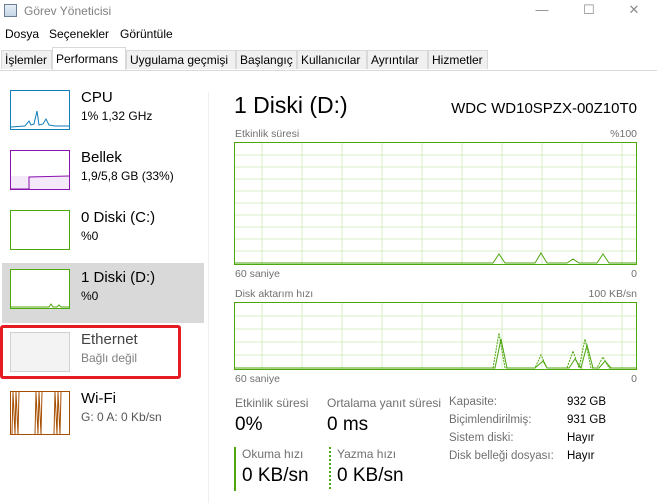 The height and width of the screenshot is (503, 657). What do you see at coordinates (121, 417) in the screenshot?
I see `sidebar-item-value: G: 0 A: 0 Kb/sn` at bounding box center [121, 417].